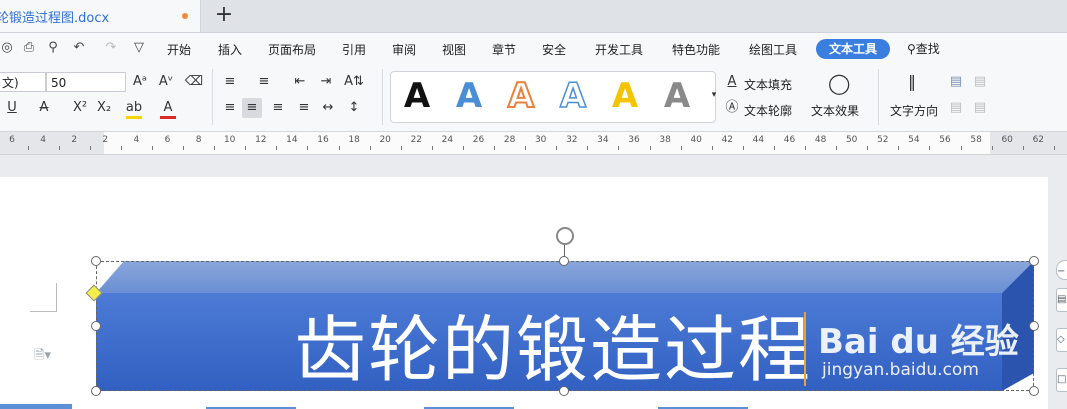  Describe the element at coordinates (732, 82) in the screenshot. I see `text-fill-icon: A` at that location.